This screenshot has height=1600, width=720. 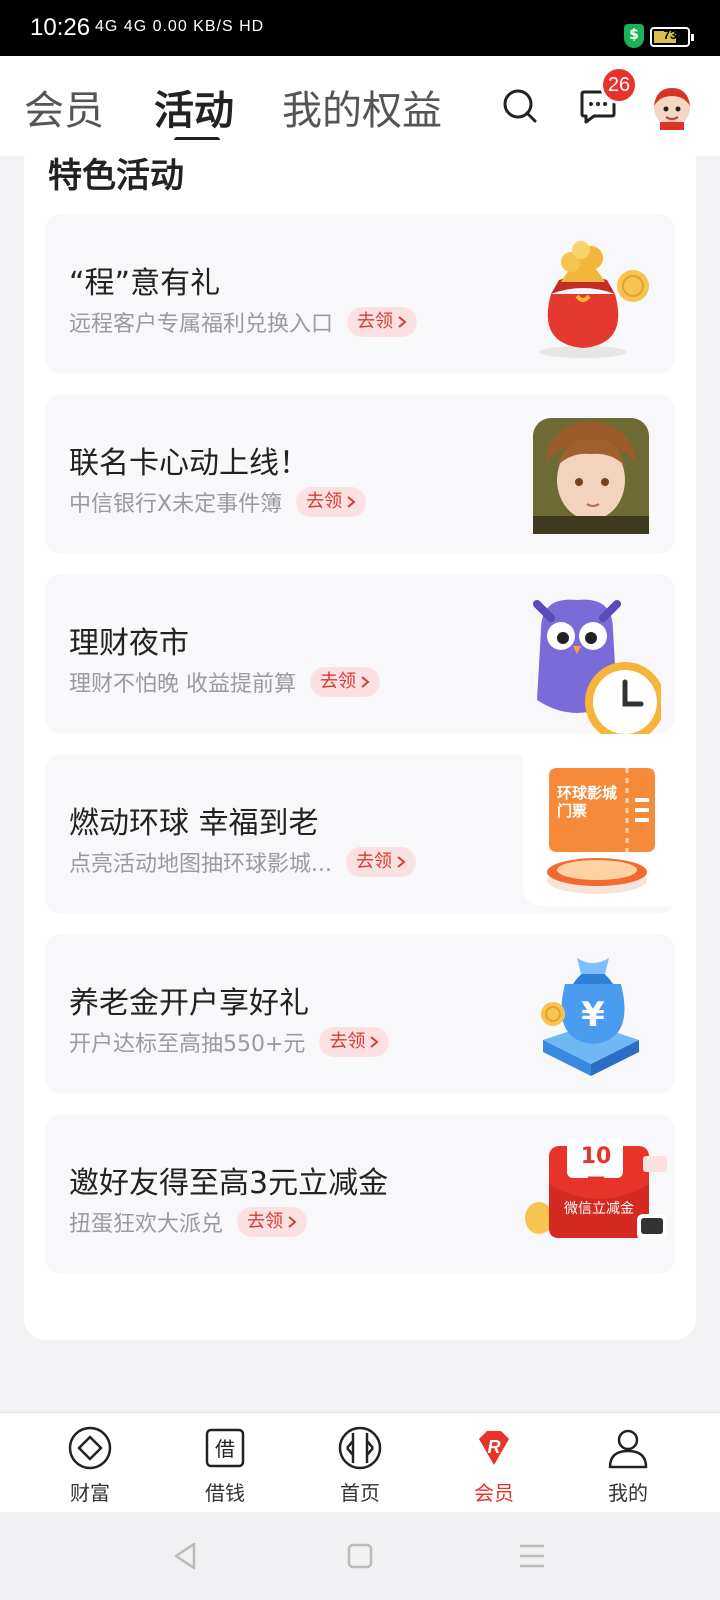 What do you see at coordinates (189, 463) in the screenshot?
I see `activity-title: 联名卡心动上线！` at bounding box center [189, 463].